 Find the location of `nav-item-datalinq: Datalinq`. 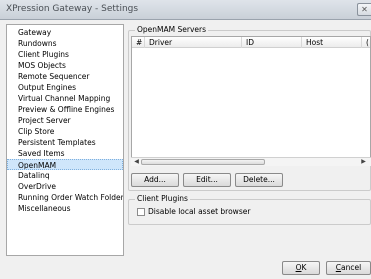

nav-item-datalinq: Datalinq is located at coordinates (65, 175).